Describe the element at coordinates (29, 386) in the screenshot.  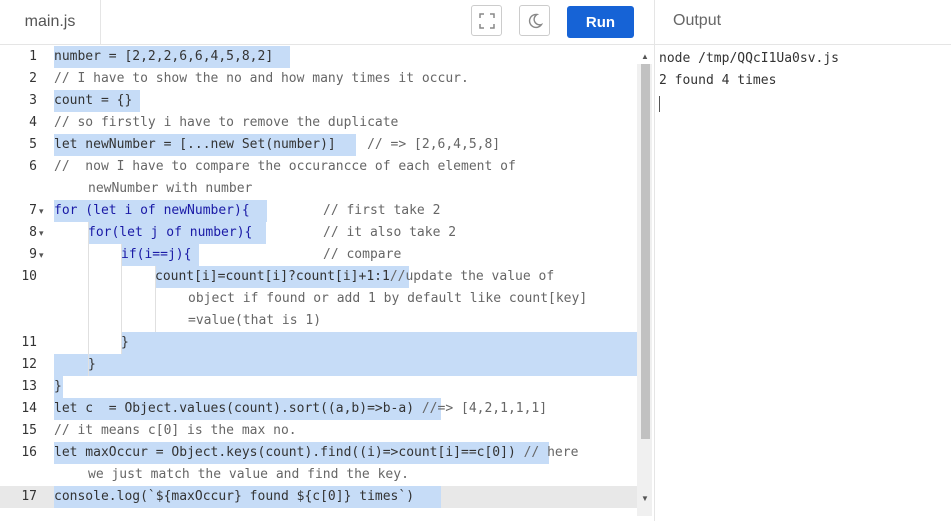
I see `line-number: 13` at that location.